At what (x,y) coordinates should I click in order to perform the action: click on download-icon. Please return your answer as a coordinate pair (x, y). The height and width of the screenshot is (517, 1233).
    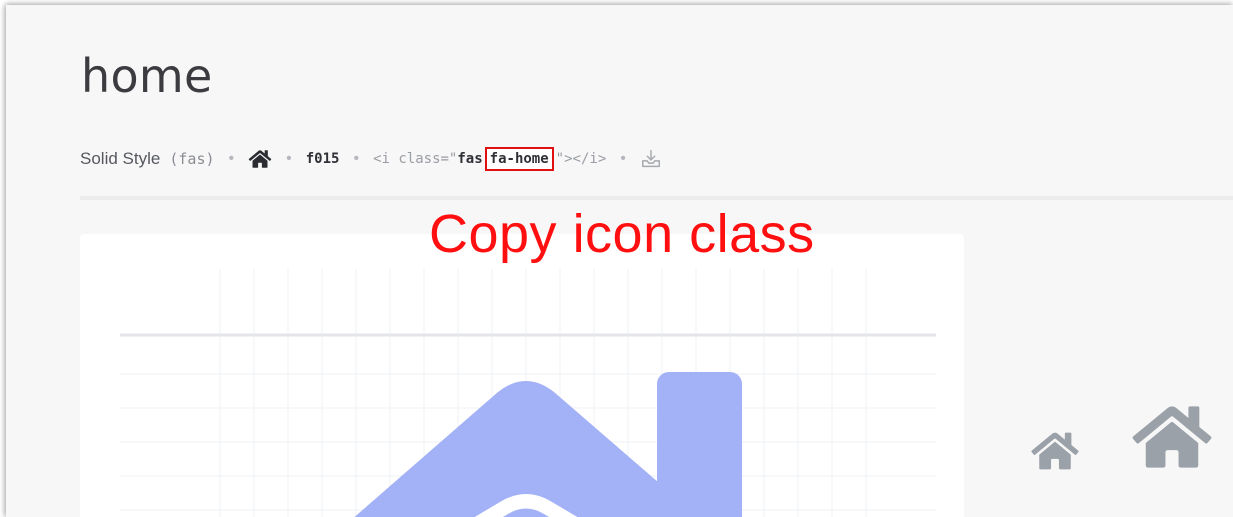
    Looking at the image, I should click on (651, 159).